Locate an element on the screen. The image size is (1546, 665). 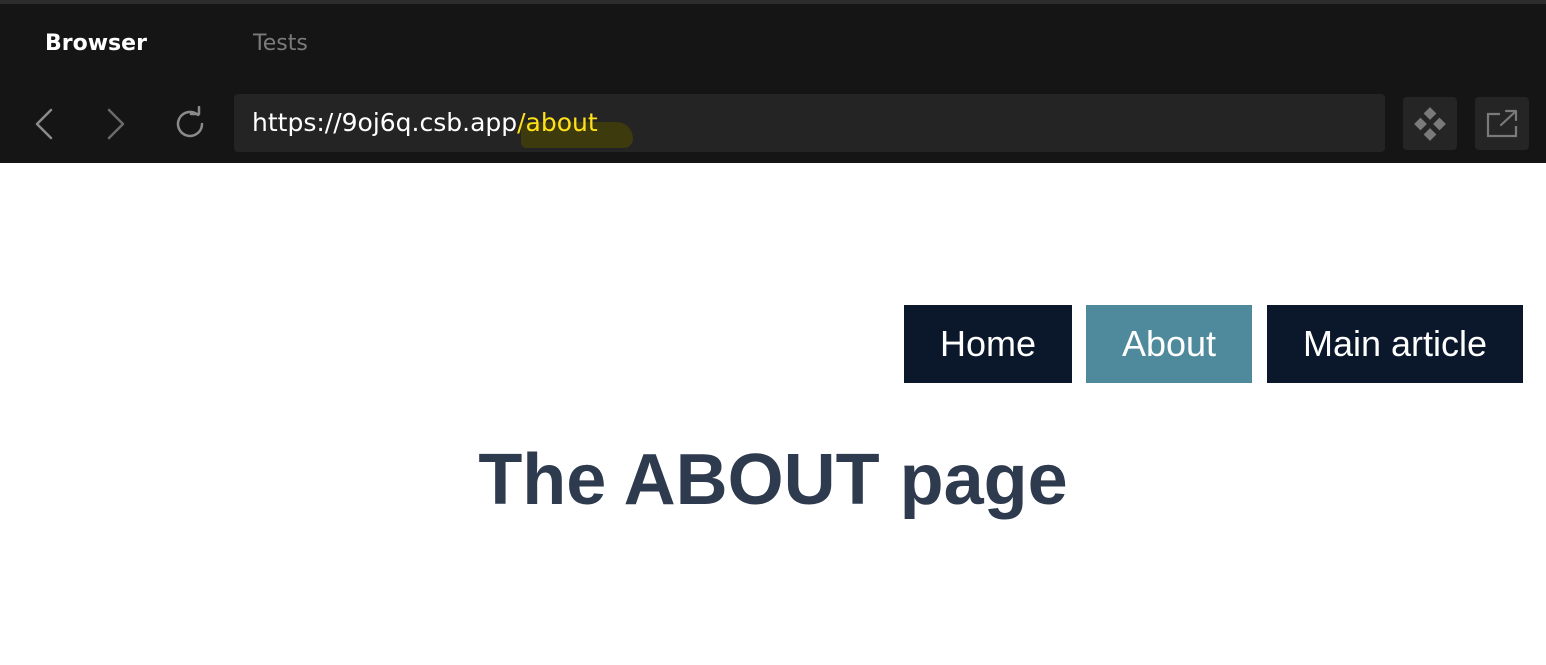
url-path-wrapper: /about is located at coordinates (575, 128).